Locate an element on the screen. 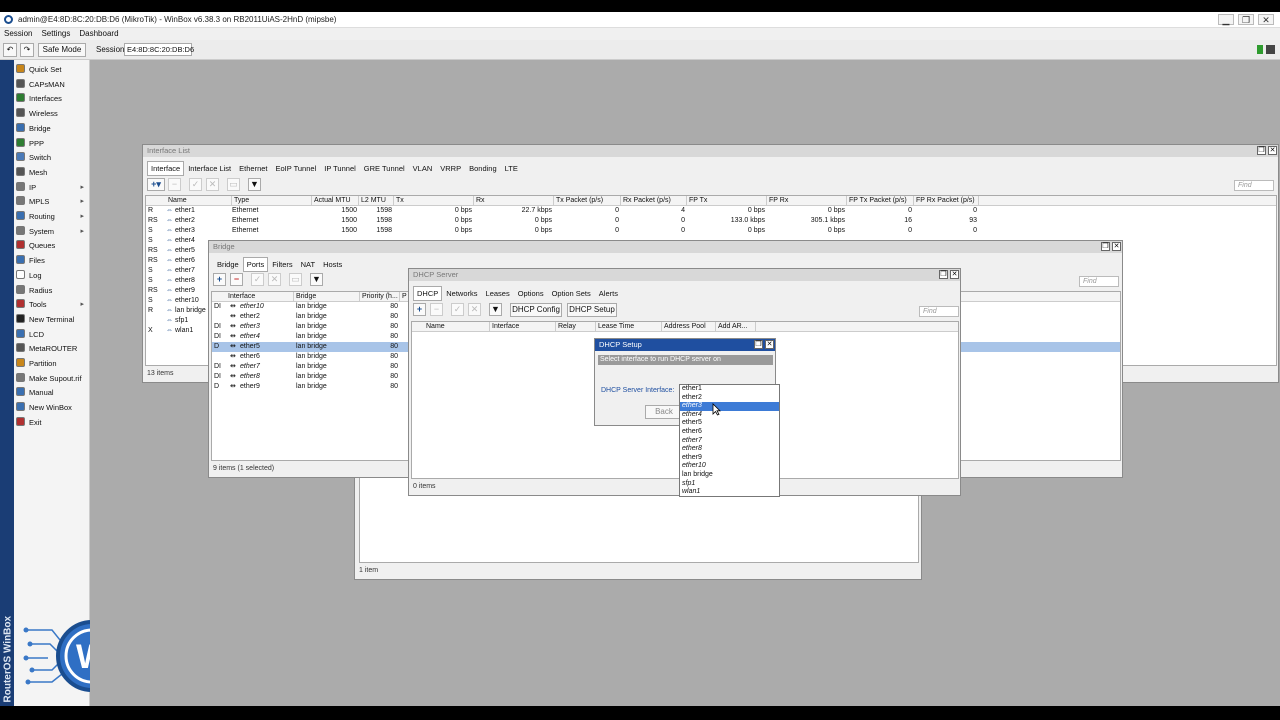 The image size is (1280, 720). bridge-title: Bridge is located at coordinates (665, 247).